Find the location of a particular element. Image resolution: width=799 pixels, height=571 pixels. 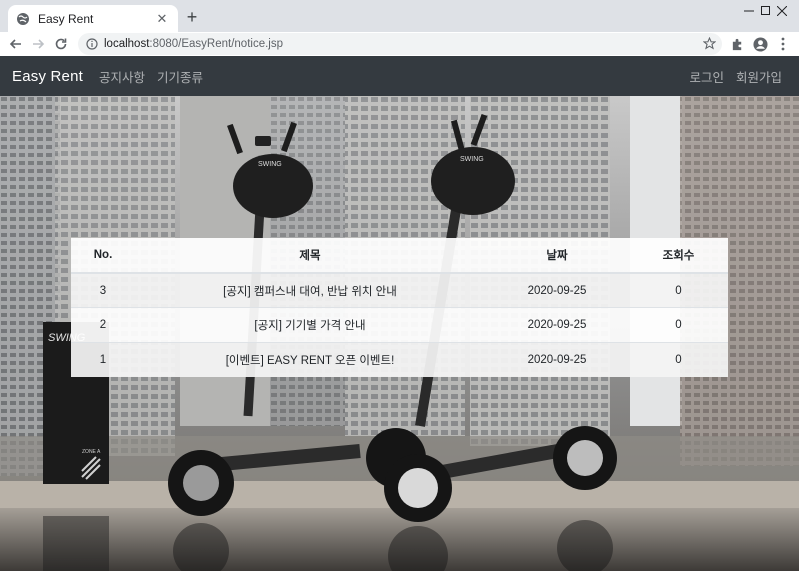

header-views: 조회수 is located at coordinates (678, 256).